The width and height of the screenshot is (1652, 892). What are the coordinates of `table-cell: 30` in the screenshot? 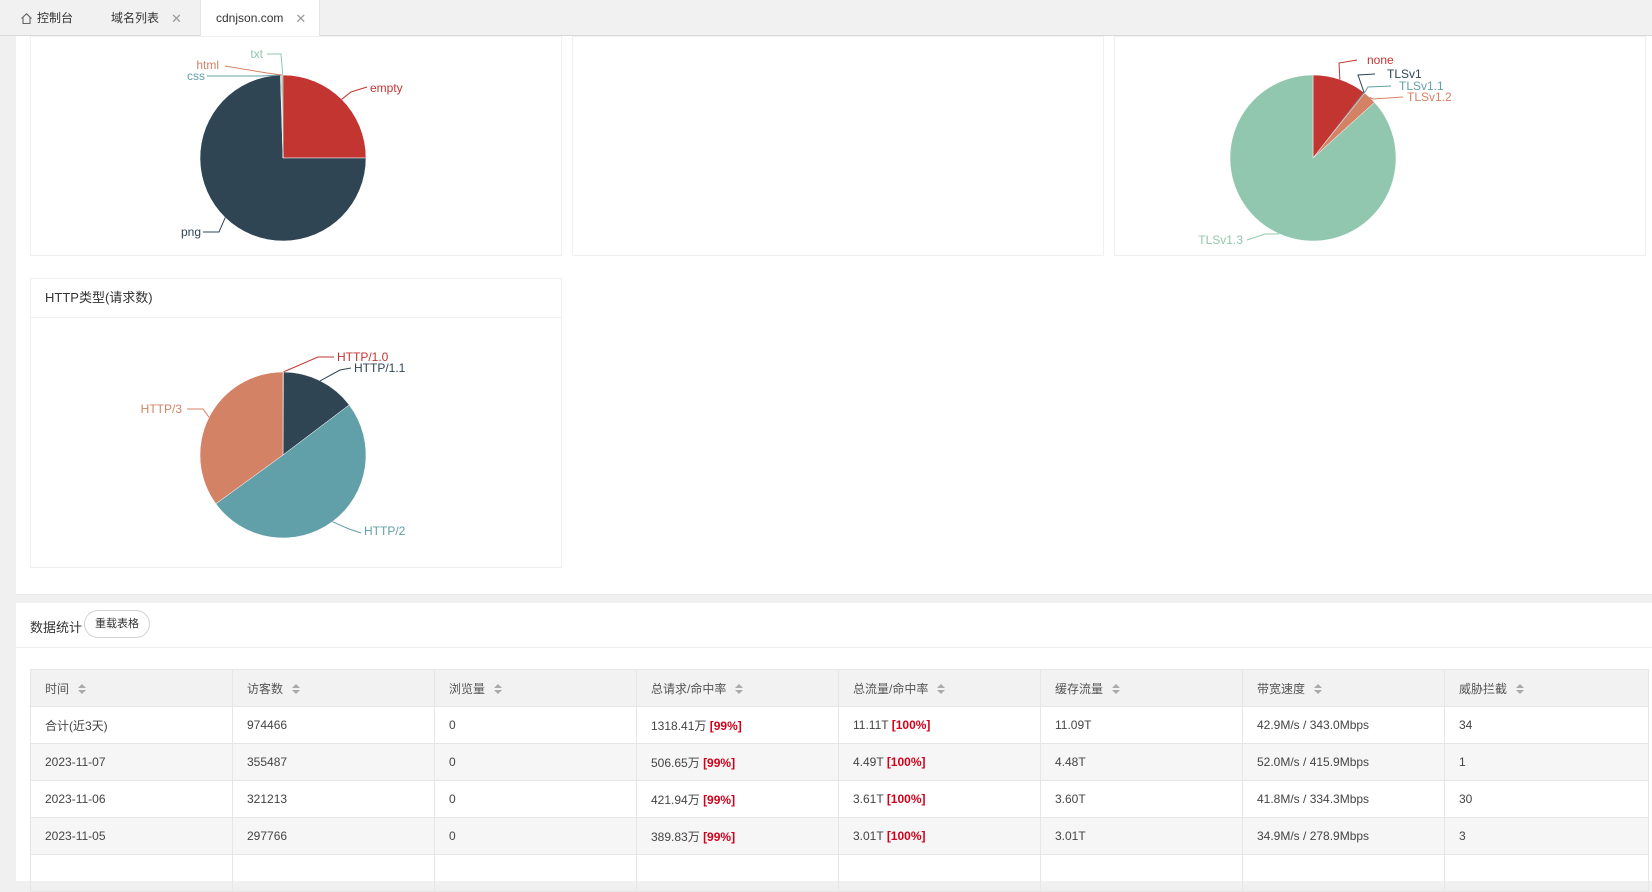 It's located at (1546, 799).